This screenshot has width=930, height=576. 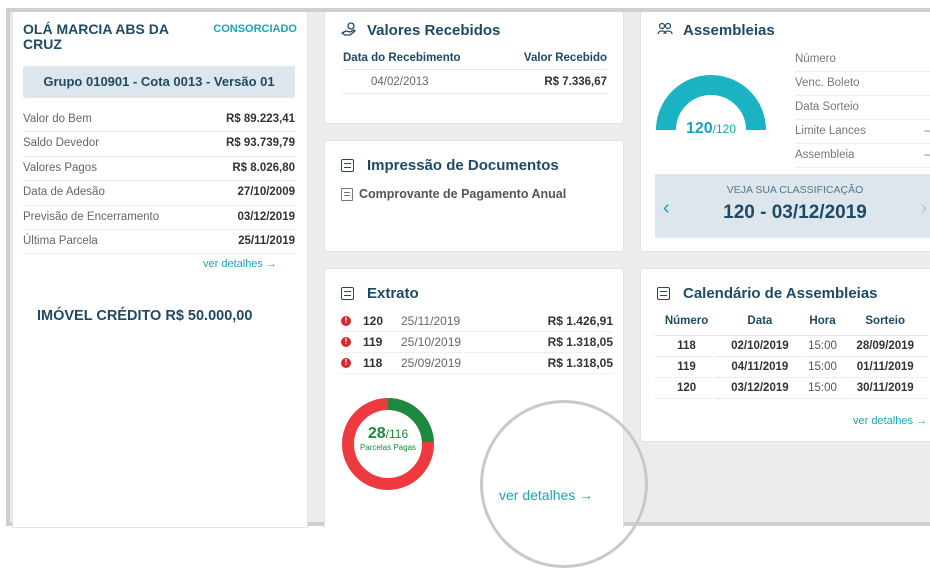 I want to click on cell-number: 120, so click(x=687, y=388).